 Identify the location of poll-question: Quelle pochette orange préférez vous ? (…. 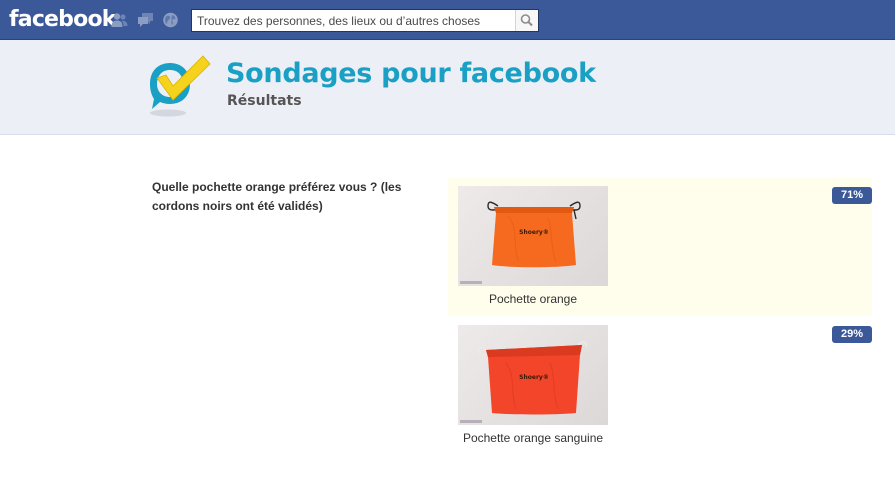
(277, 196).